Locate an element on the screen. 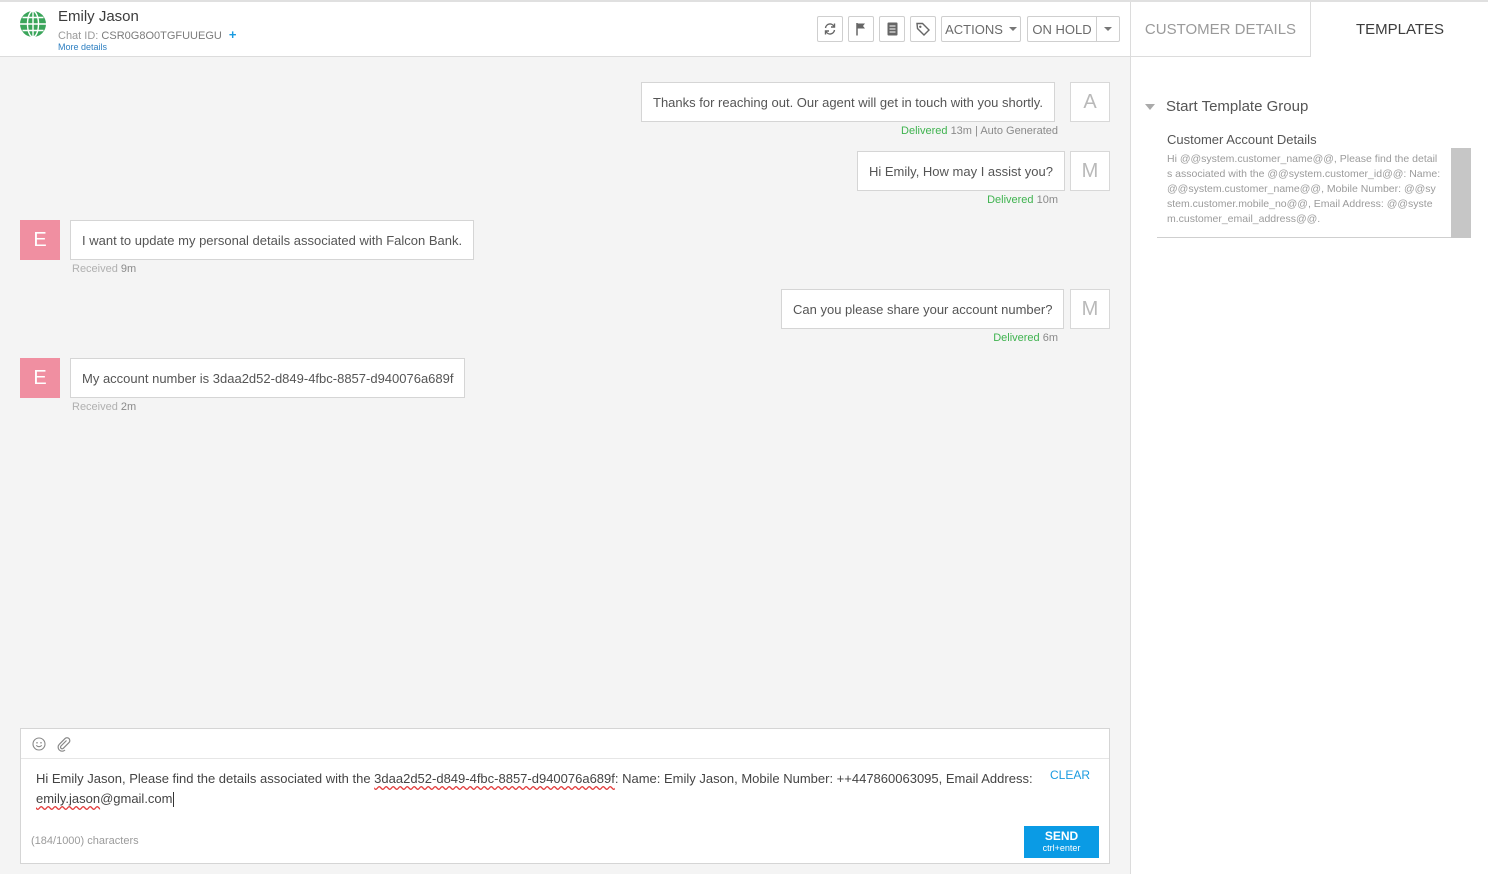 This screenshot has width=1488, height=874. message-text: Hi Emily, How may I assist you? is located at coordinates (961, 171).